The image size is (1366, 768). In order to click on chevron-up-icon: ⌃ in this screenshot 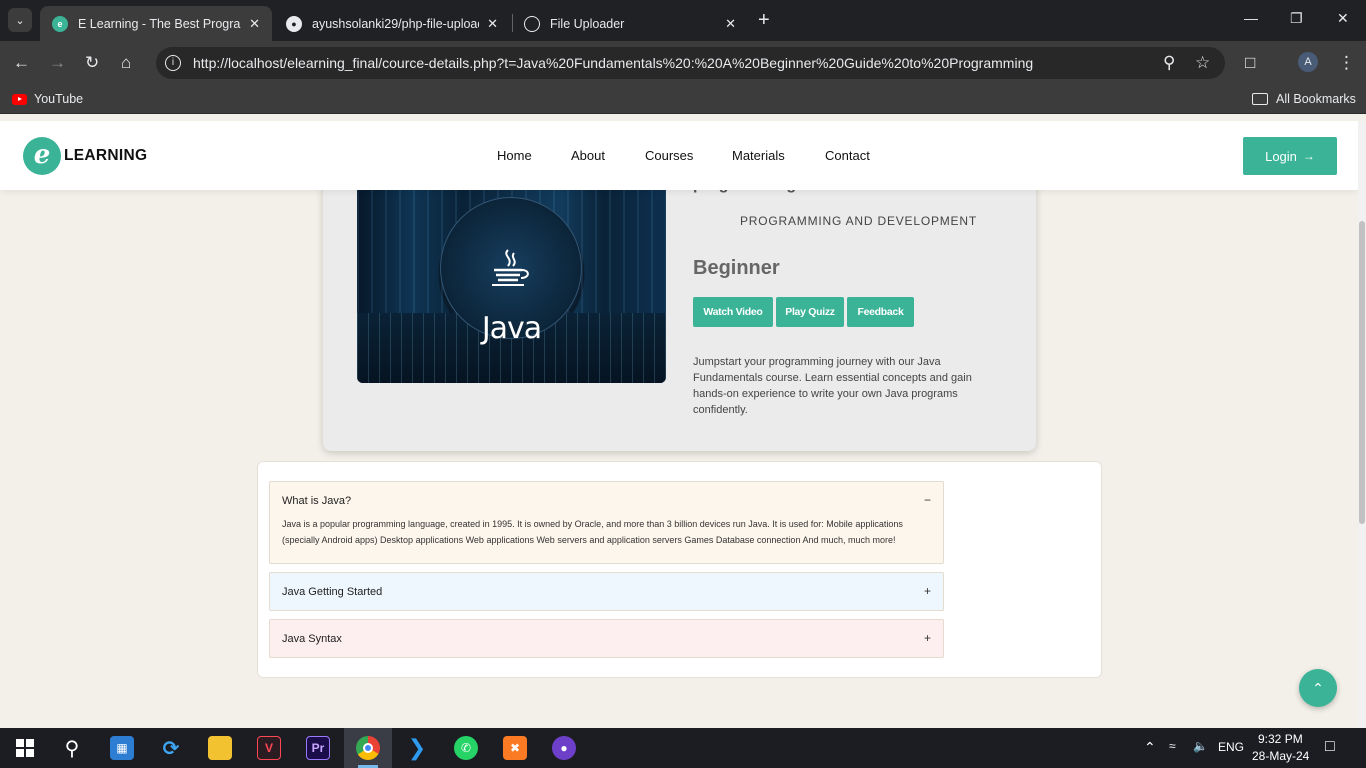, I will do `click(1318, 687)`.